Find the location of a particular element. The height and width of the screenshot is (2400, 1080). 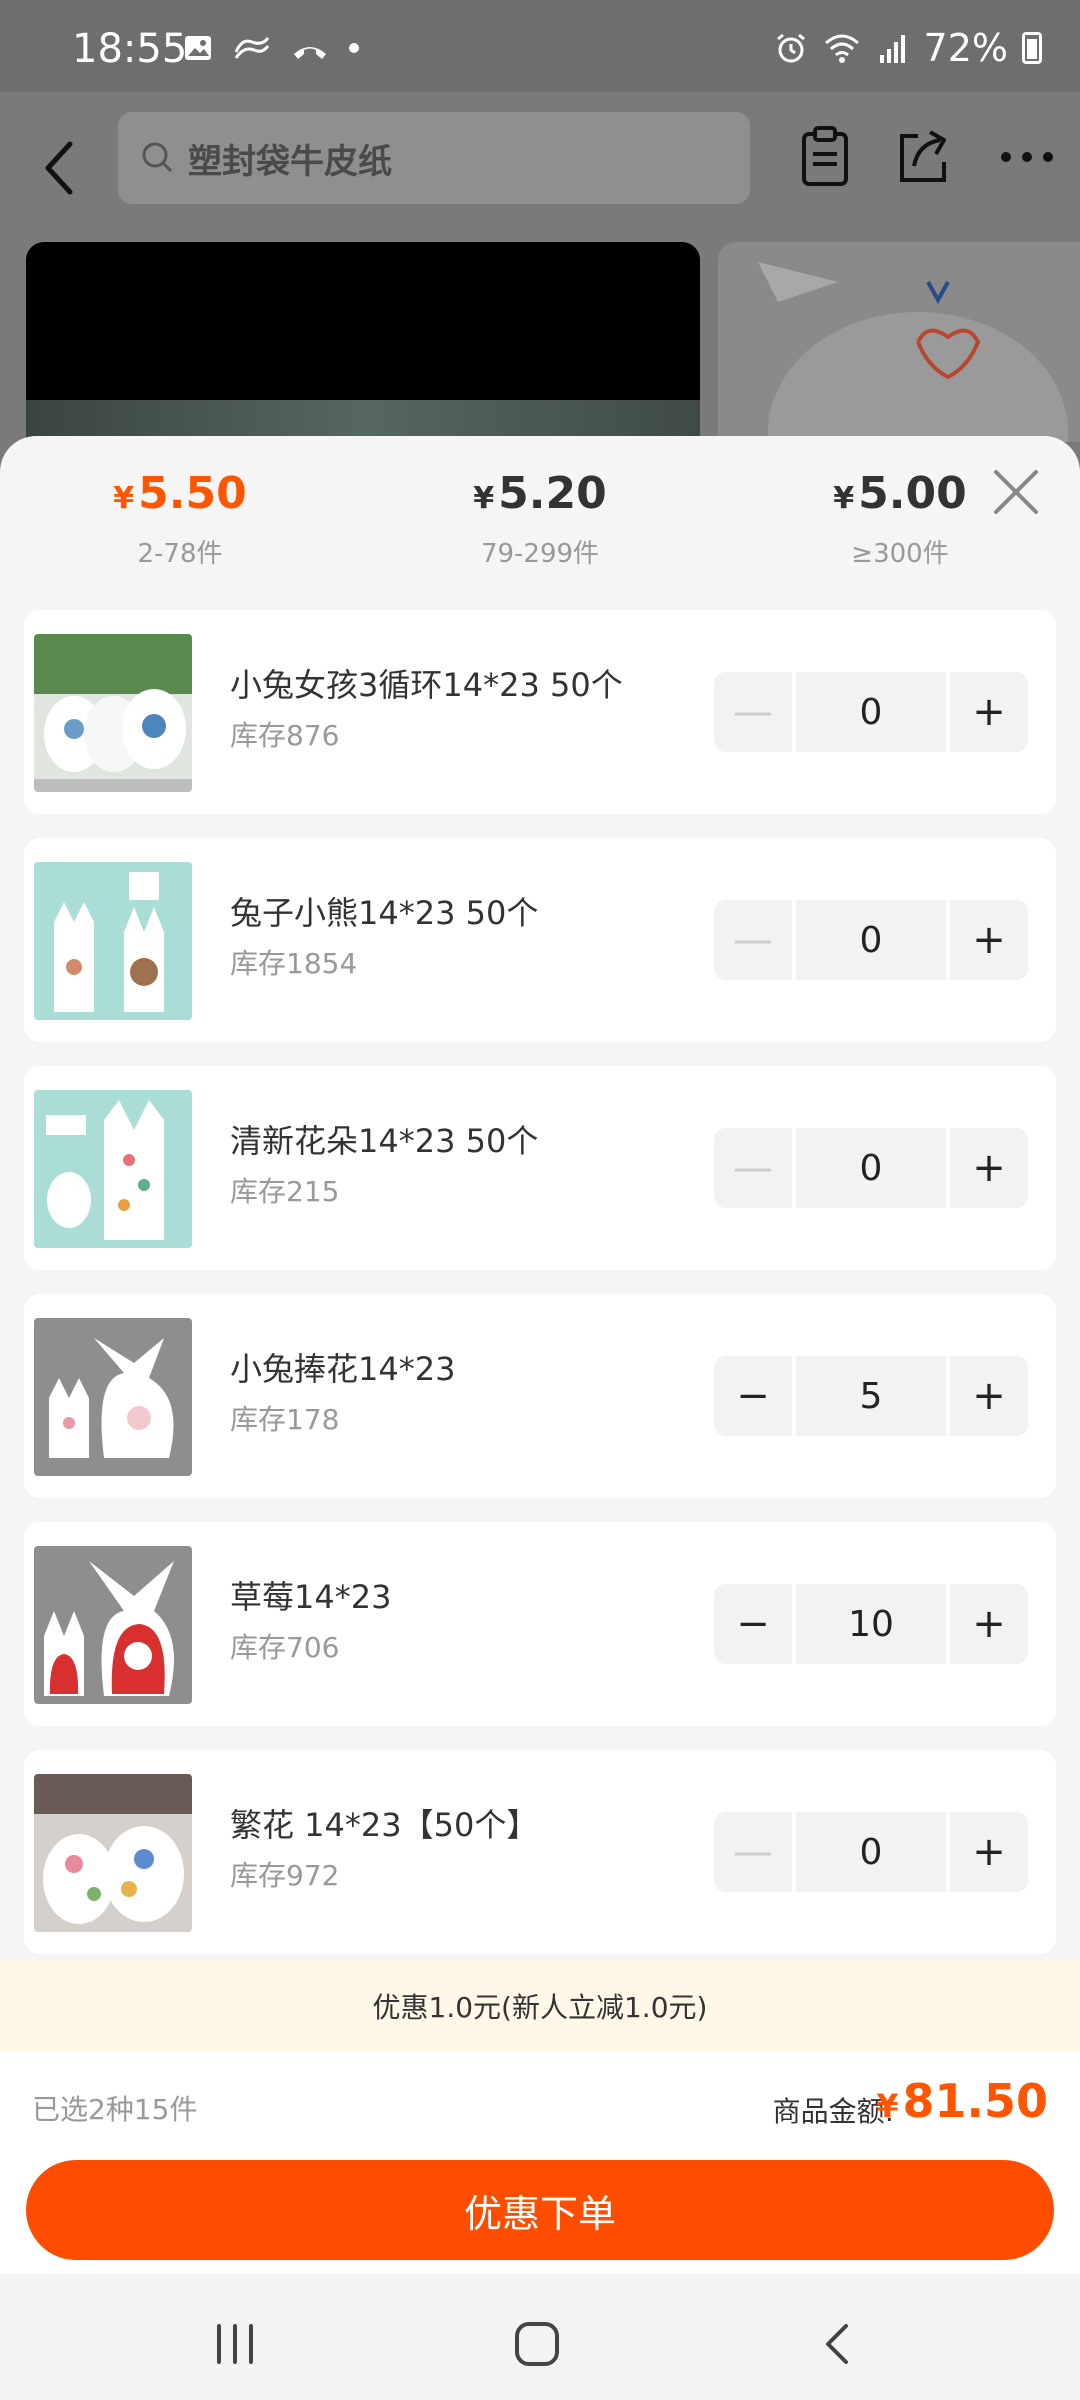

product-image-card is located at coordinates (899, 342).